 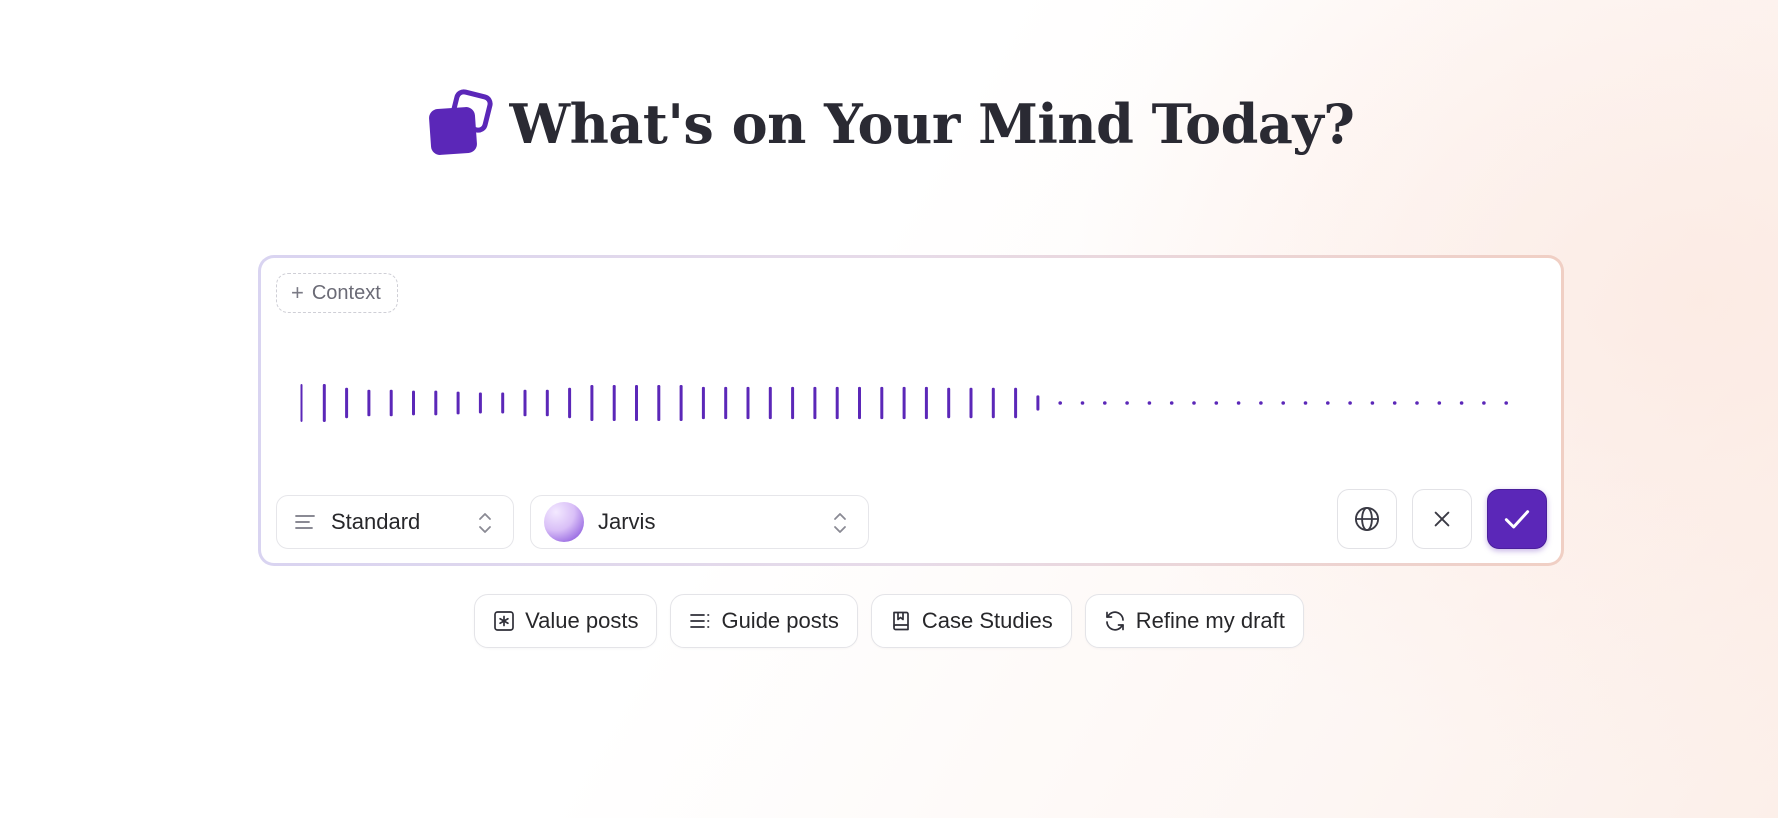 What do you see at coordinates (504, 621) in the screenshot?
I see `asterisk-square-icon` at bounding box center [504, 621].